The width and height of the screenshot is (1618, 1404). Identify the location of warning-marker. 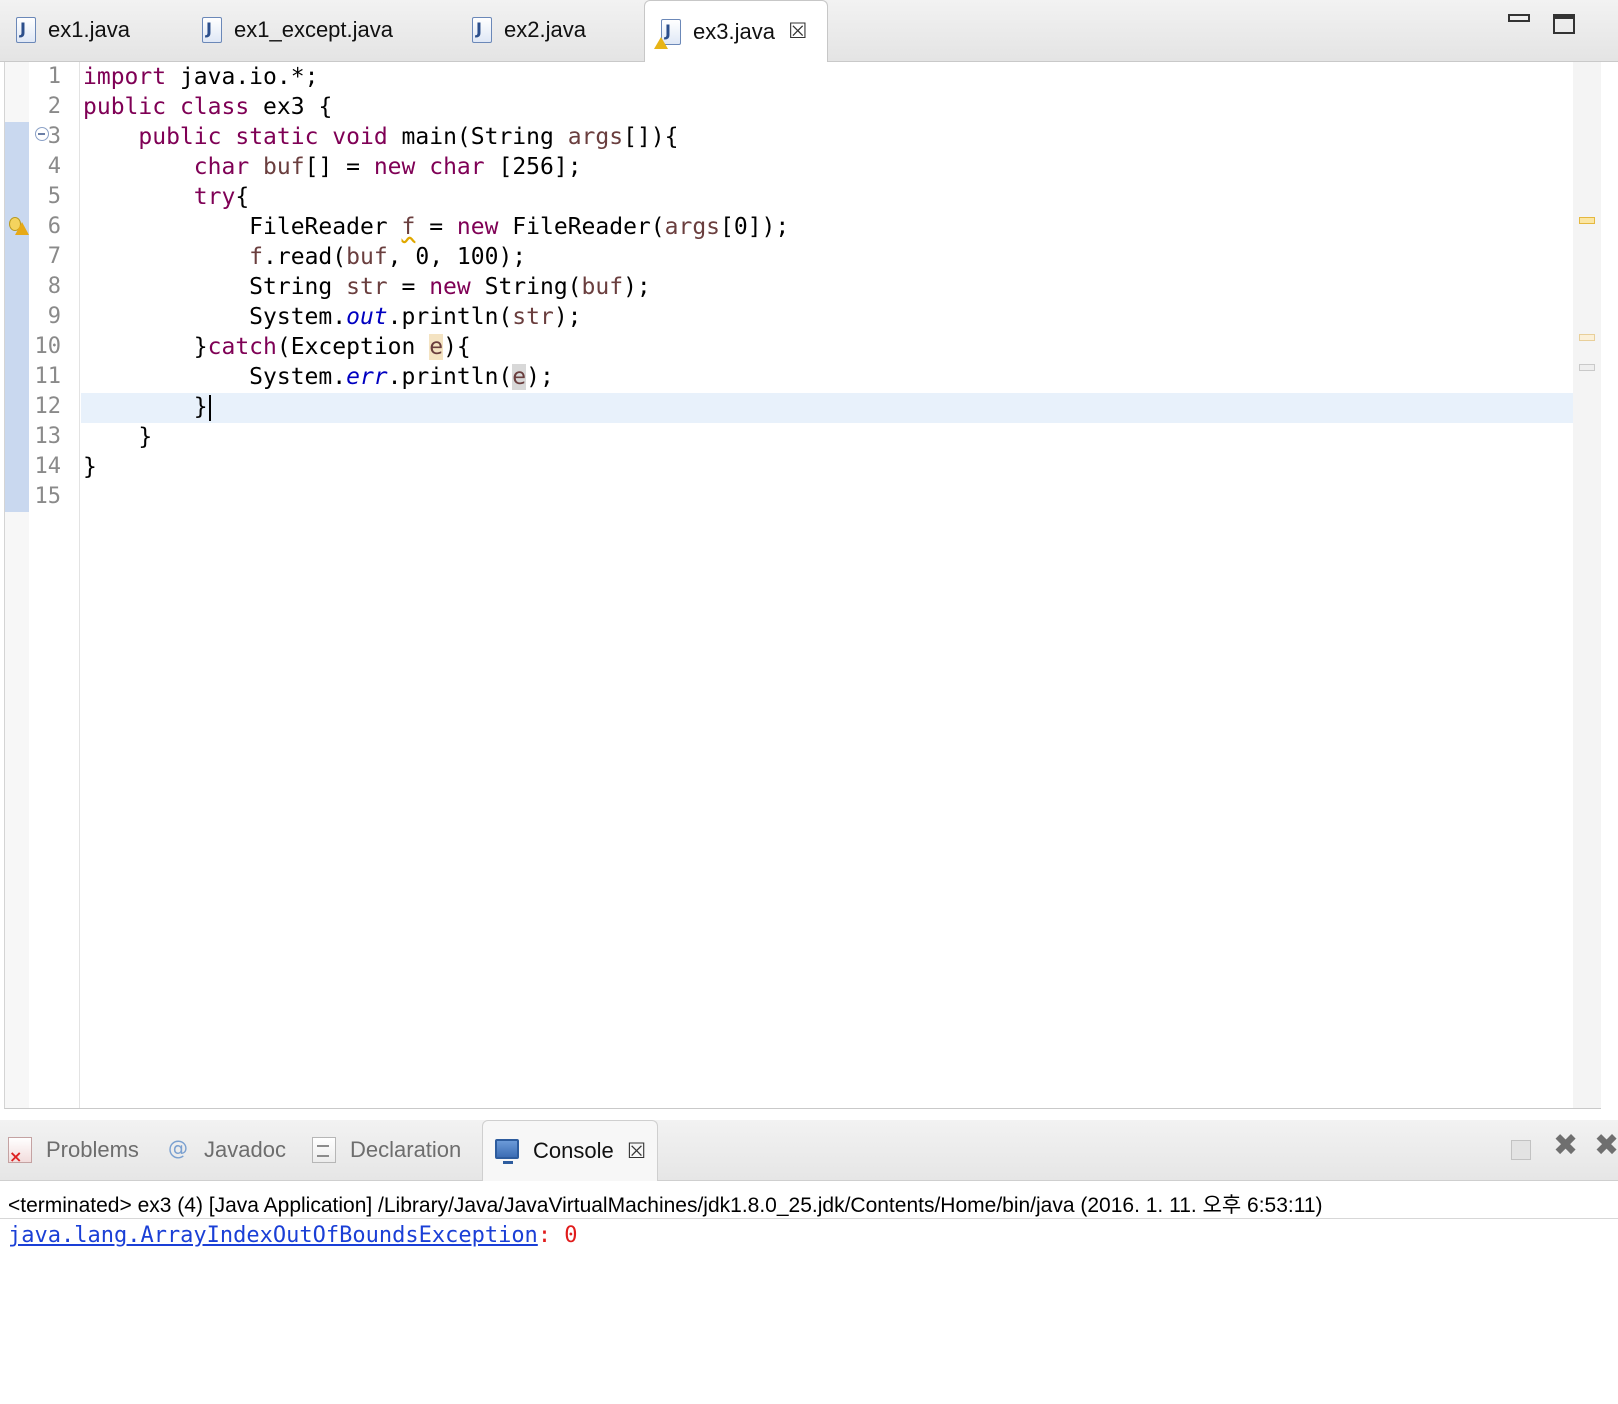
(1587, 220).